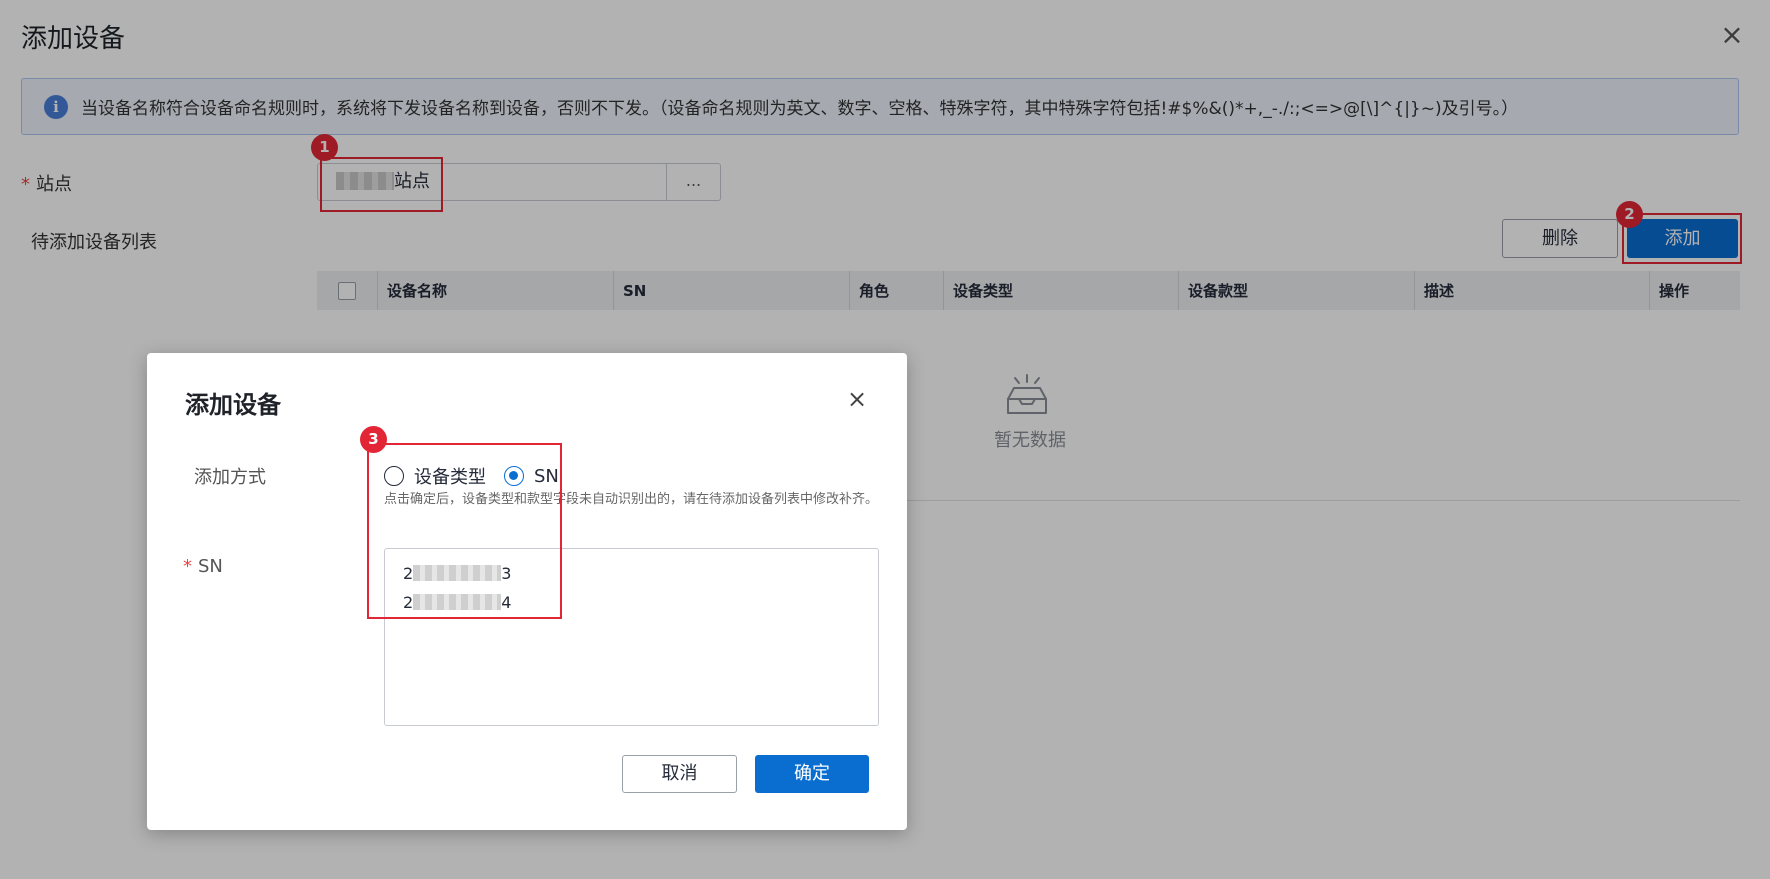 This screenshot has height=879, width=1770. I want to click on annotation-marker-3: 3, so click(373, 439).